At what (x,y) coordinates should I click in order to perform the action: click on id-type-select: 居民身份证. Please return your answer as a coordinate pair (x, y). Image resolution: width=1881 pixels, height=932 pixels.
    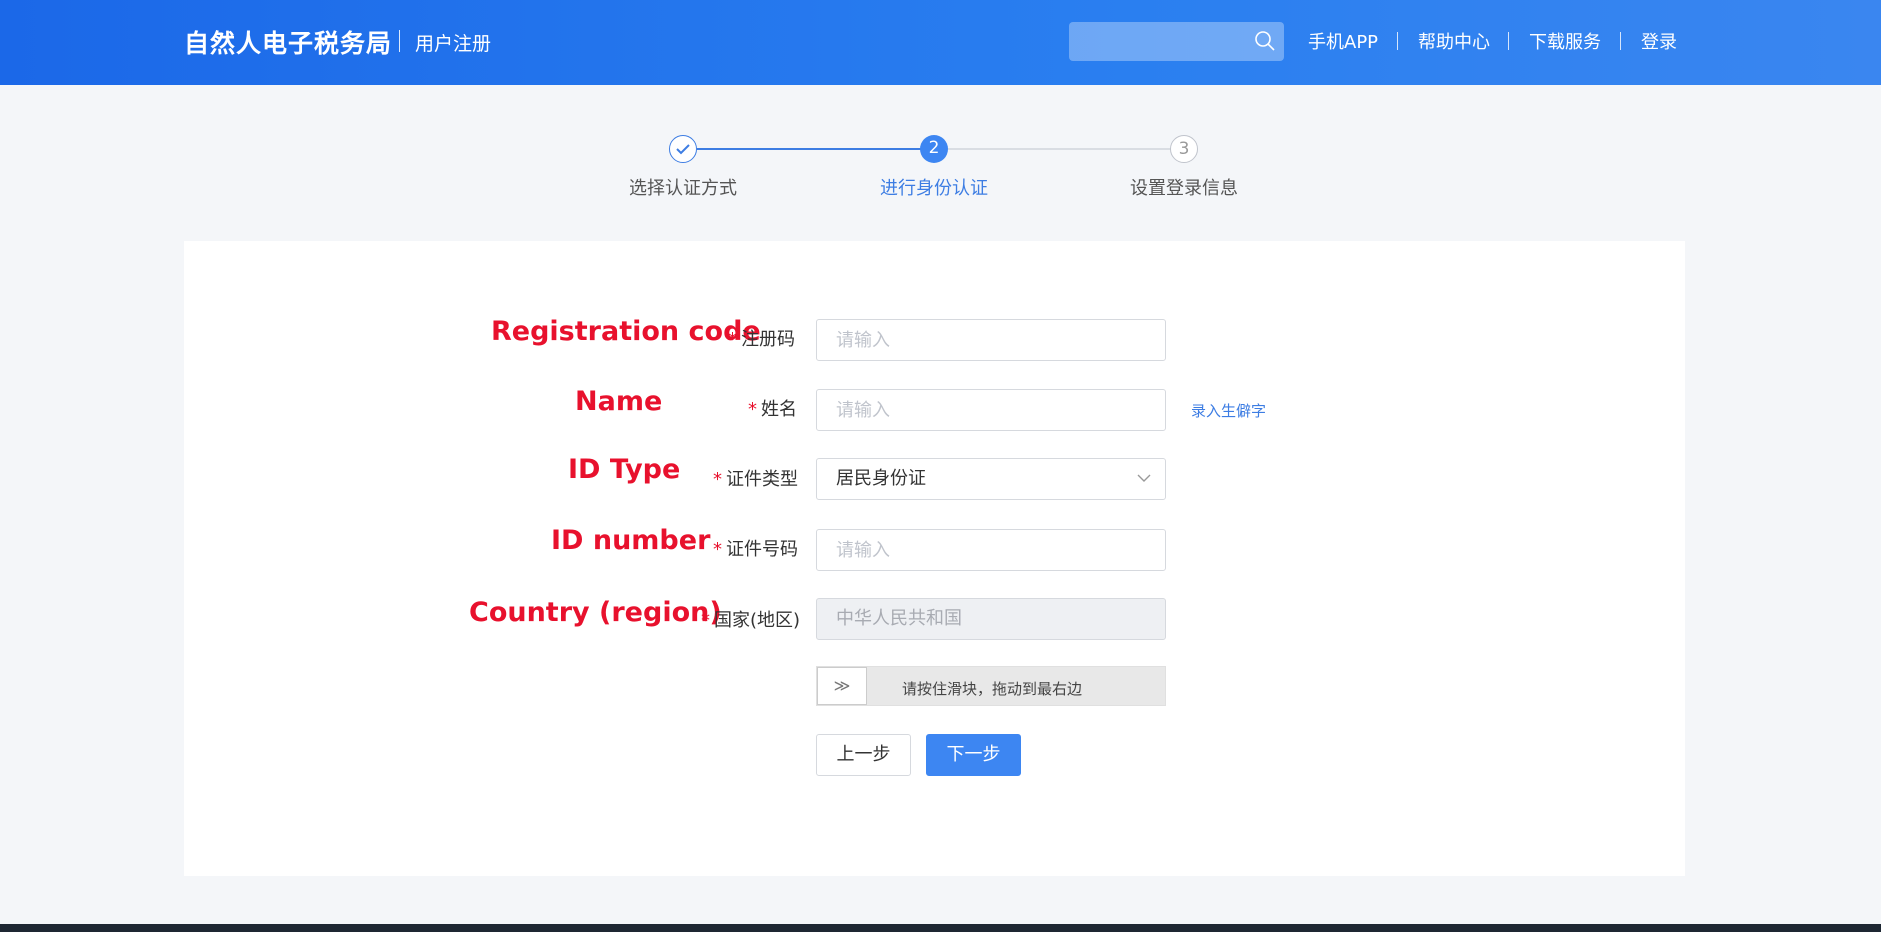
    Looking at the image, I should click on (991, 479).